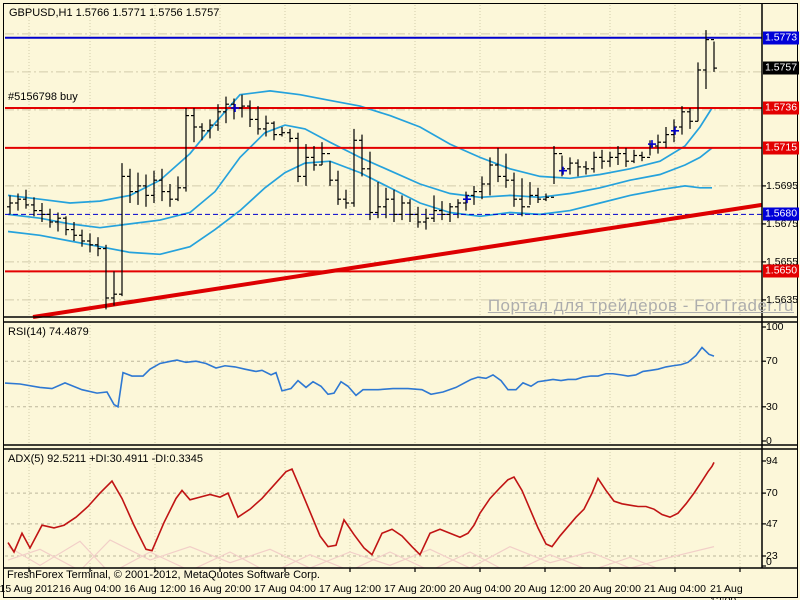  I want to click on time-tick-label: 15 Aug 2012, so click(29, 589).